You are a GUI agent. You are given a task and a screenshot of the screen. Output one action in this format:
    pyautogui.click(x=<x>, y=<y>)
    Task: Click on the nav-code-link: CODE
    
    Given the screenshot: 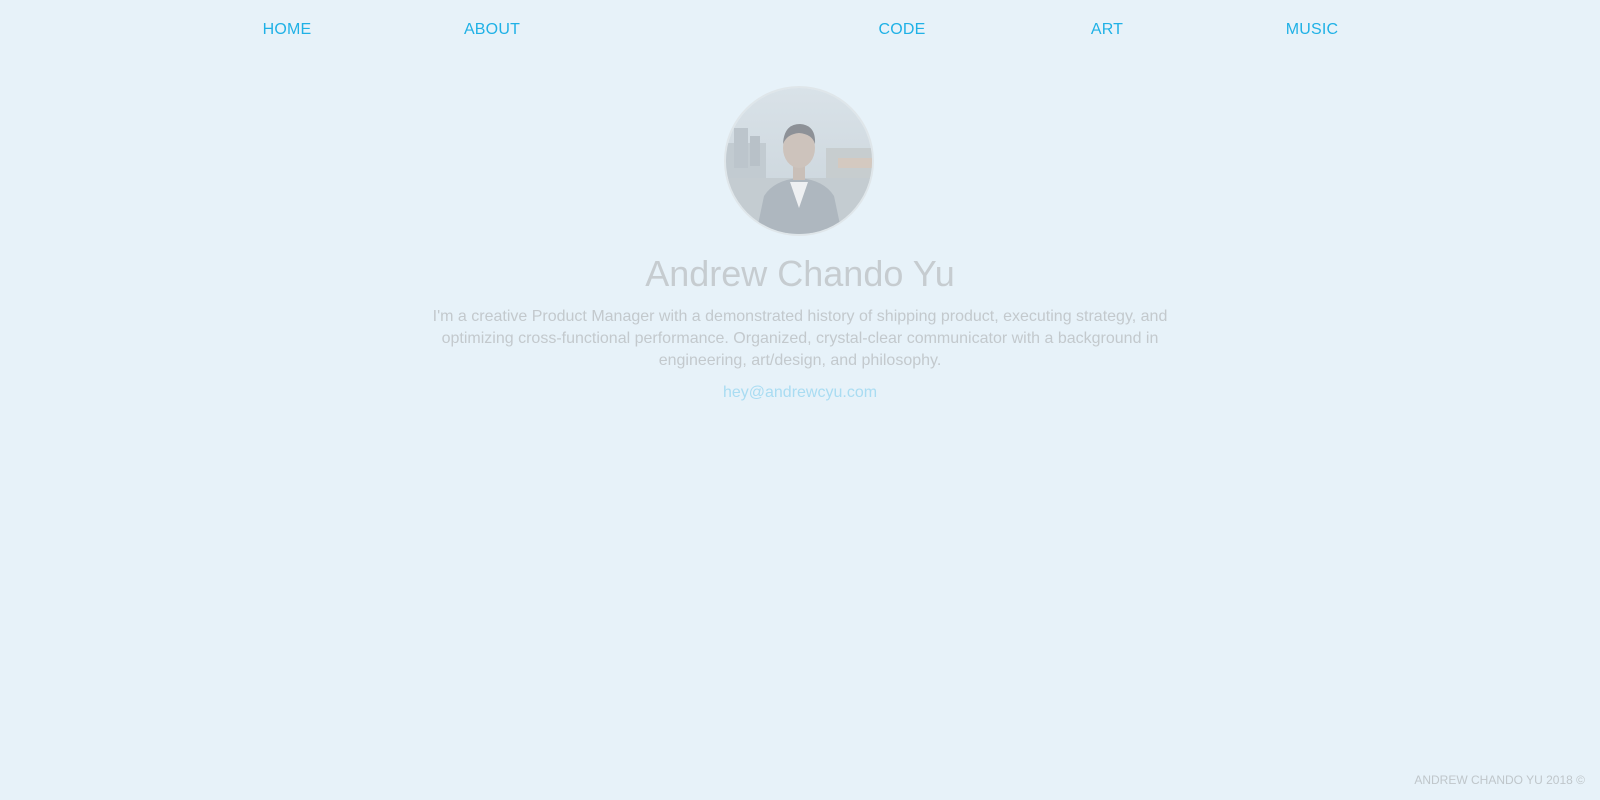 What is the action you would take?
    pyautogui.click(x=901, y=30)
    